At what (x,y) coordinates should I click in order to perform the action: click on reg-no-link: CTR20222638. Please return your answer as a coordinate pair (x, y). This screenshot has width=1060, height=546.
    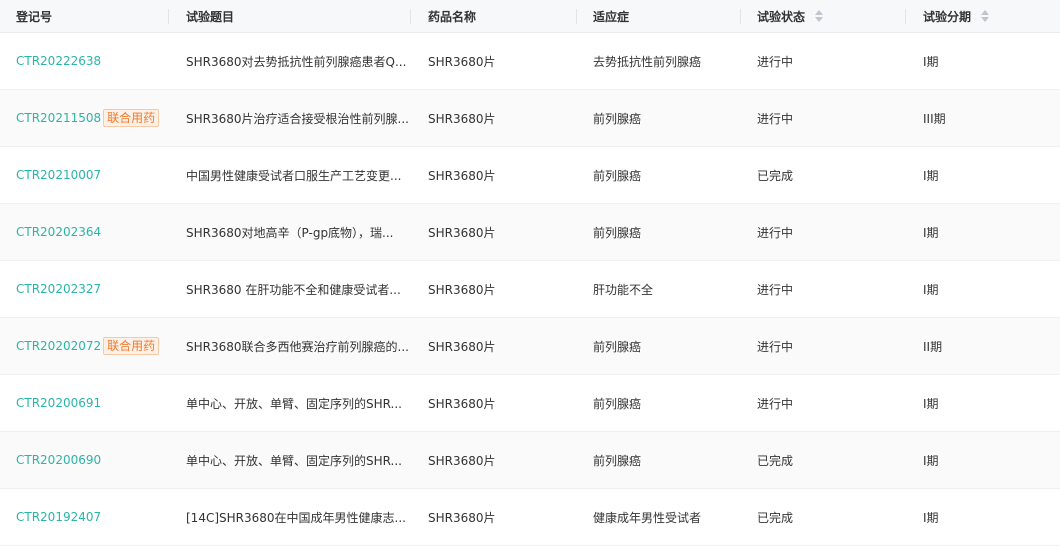
    Looking at the image, I should click on (58, 61).